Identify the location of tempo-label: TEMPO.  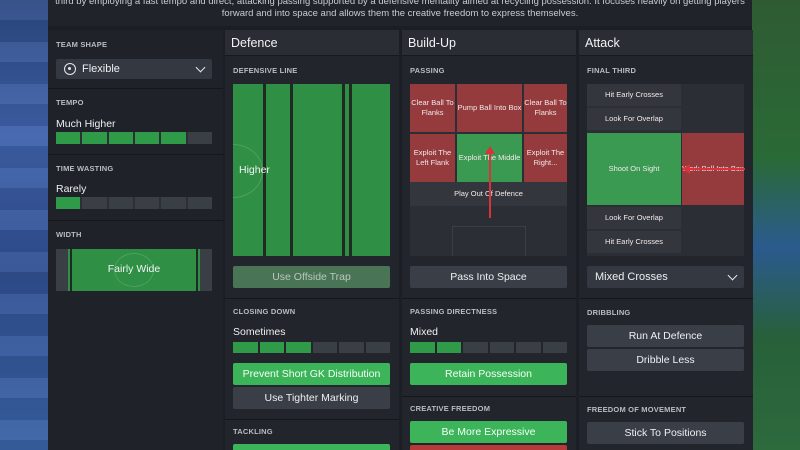
(70, 102).